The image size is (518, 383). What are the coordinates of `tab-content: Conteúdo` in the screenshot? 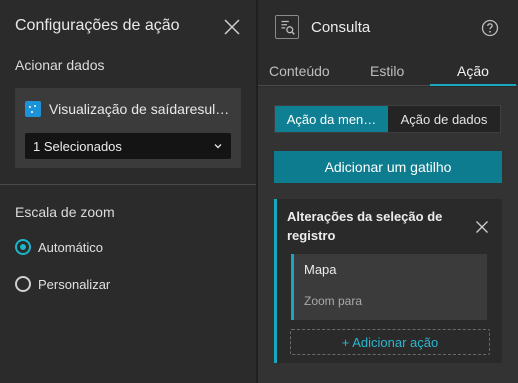 It's located at (299, 71).